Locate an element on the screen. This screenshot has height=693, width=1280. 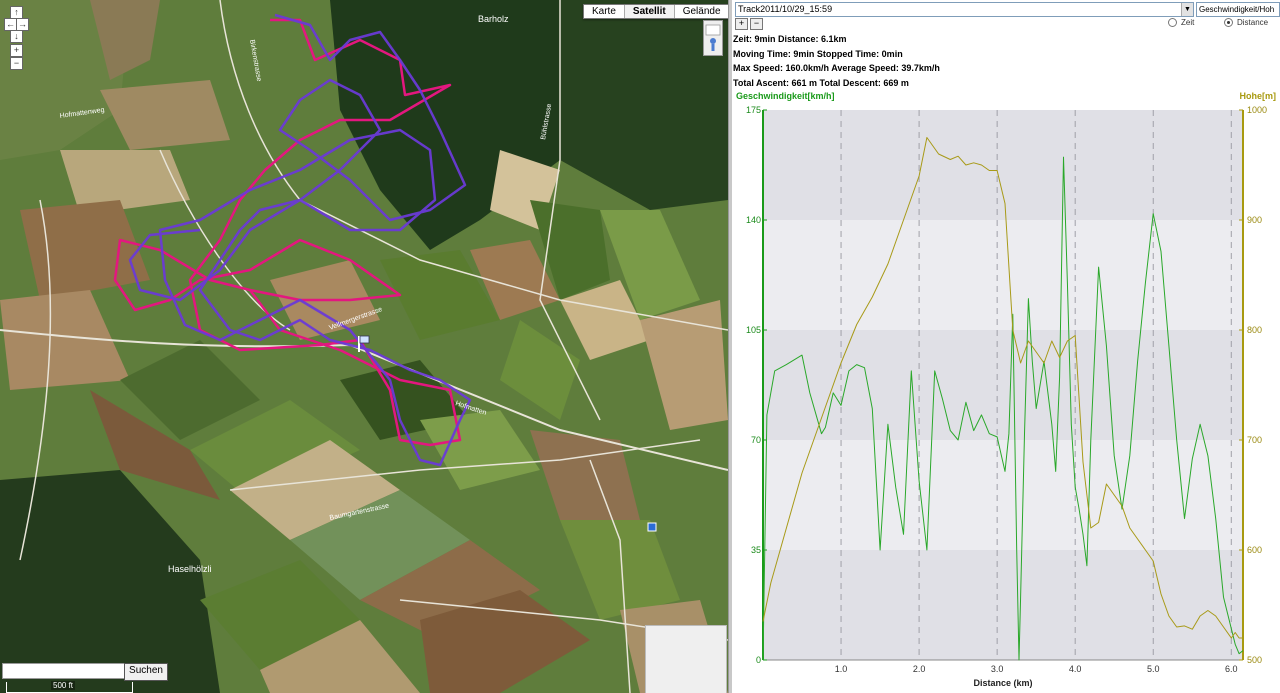
chart-zoom-out-button: − is located at coordinates (756, 24).